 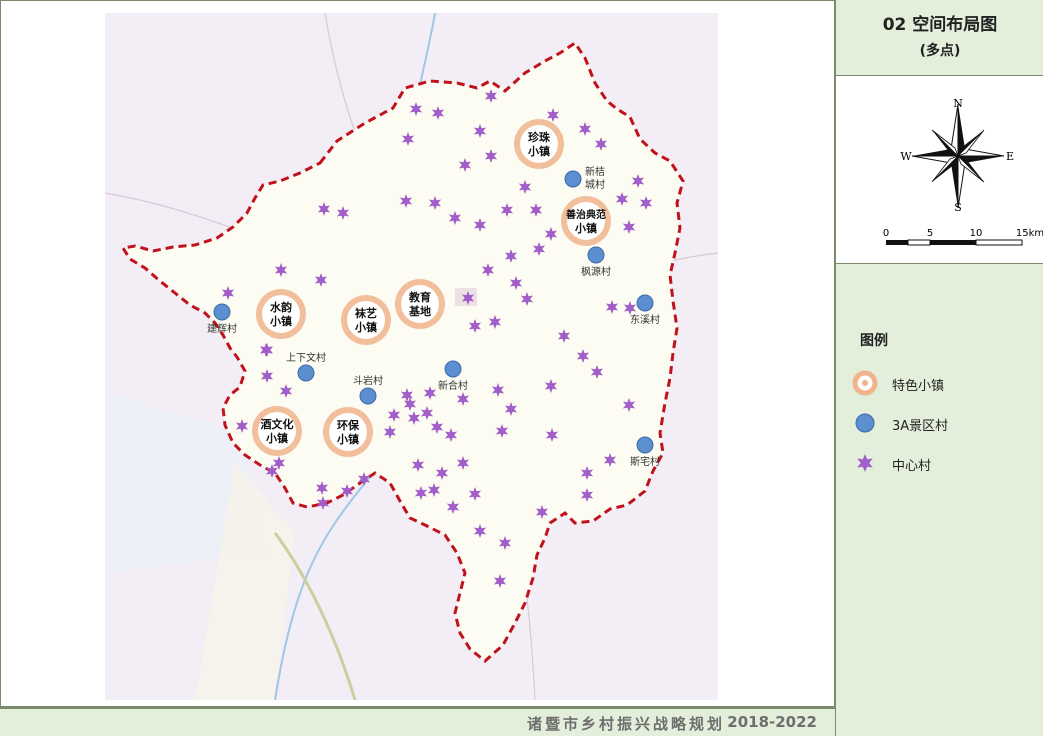 I want to click on legend-label-3a-village: 3A景区村, so click(x=920, y=426).